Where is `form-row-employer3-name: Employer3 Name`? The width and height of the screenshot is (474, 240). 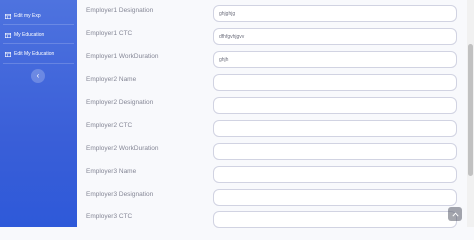
form-row-employer3-name: Employer3 Name is located at coordinates (272, 176).